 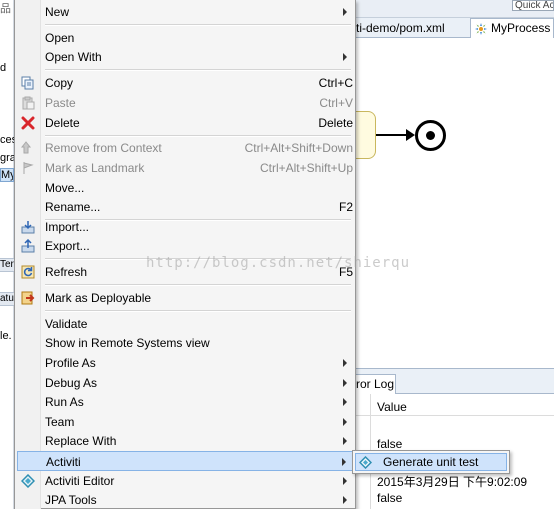 I want to click on menu-item-jpa-tools: JPA Tools, so click(x=185, y=499).